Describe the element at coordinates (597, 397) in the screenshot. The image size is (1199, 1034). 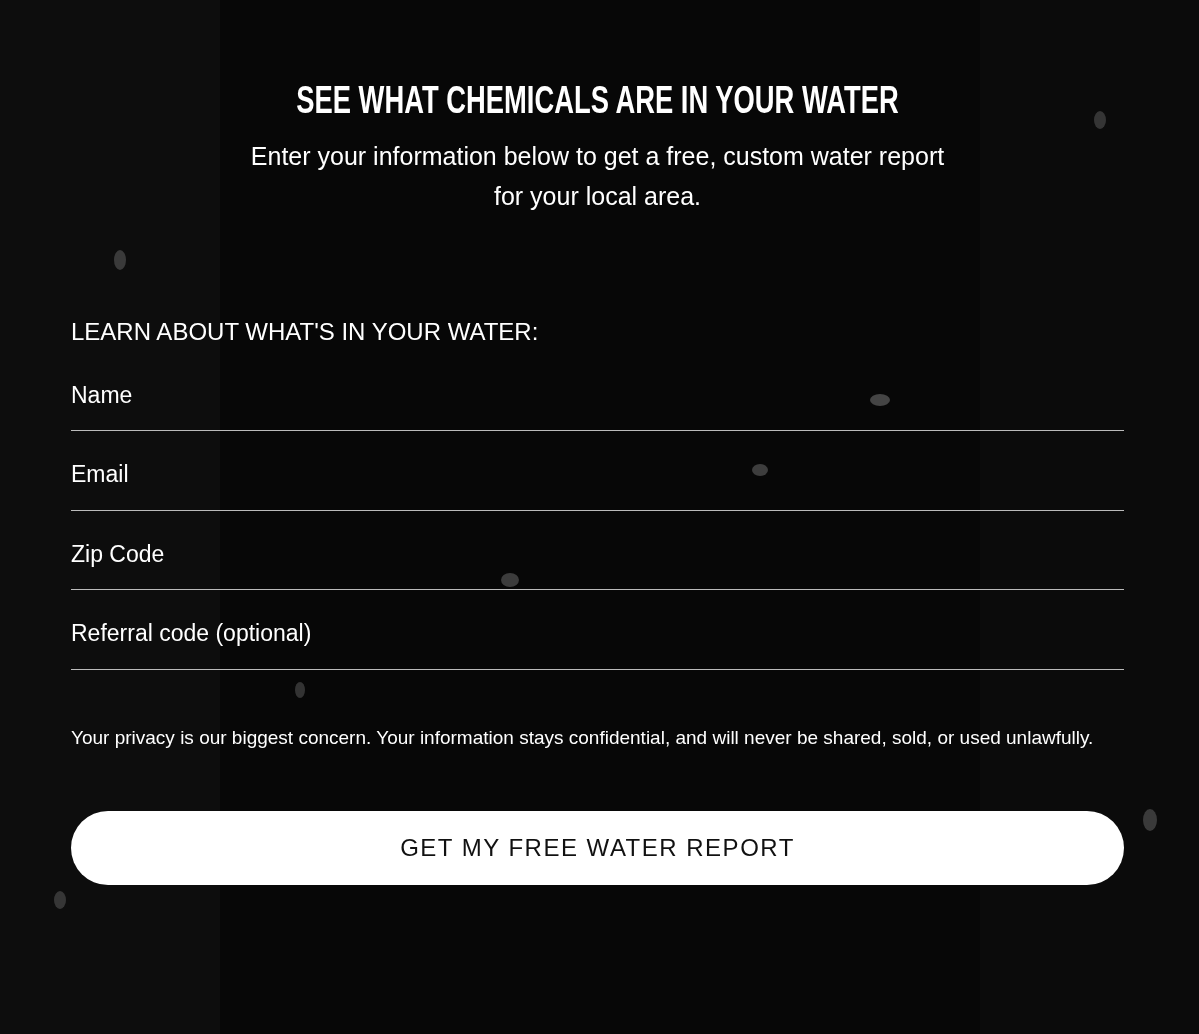
I see `input-field: Name` at that location.